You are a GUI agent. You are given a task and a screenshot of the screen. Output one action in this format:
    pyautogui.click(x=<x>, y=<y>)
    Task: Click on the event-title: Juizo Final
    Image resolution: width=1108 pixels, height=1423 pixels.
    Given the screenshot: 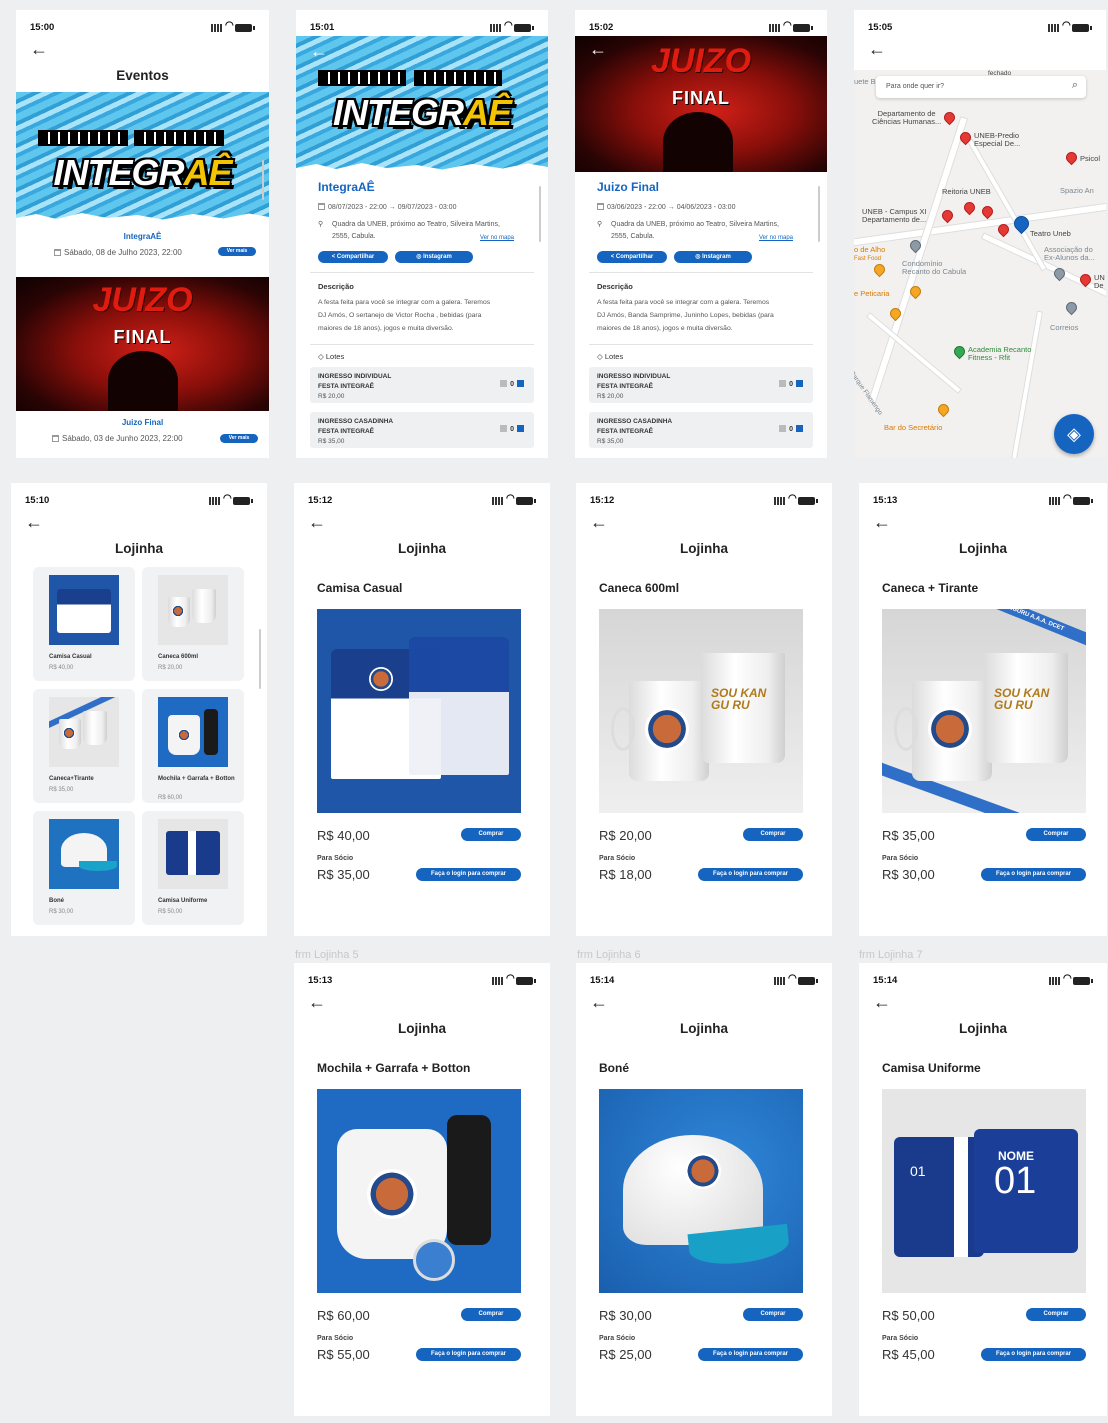 What is the action you would take?
    pyautogui.click(x=628, y=187)
    